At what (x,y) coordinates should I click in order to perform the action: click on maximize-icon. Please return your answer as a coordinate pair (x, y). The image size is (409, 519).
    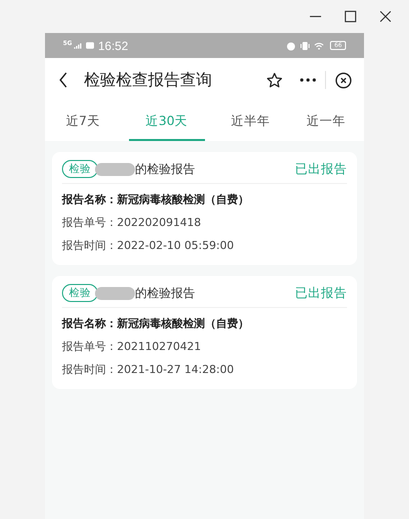
    Looking at the image, I should click on (350, 16).